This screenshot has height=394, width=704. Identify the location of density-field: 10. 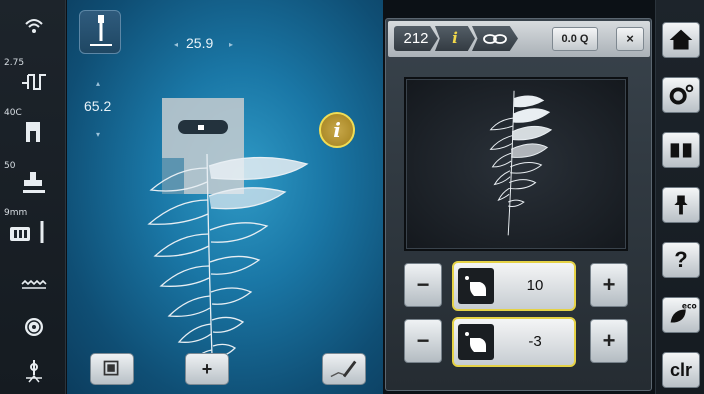
(514, 286).